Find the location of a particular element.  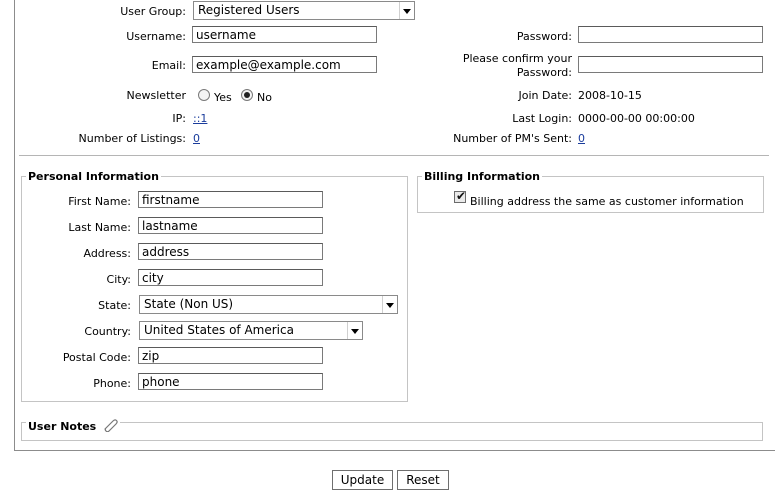

confirm-password-label-line2: Password: is located at coordinates (544, 72).